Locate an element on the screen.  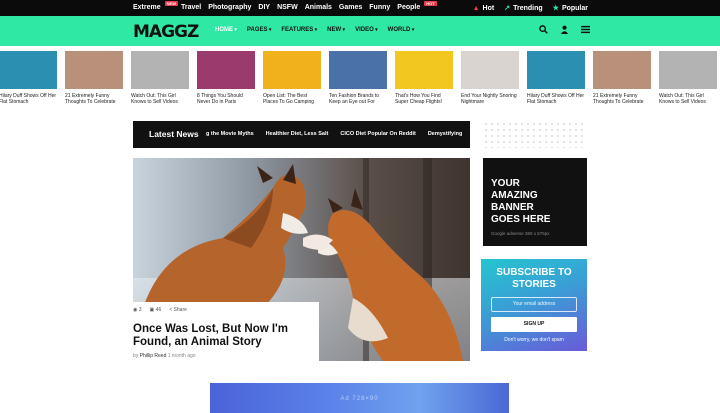
top-link-label: NSFW is located at coordinates (287, 7).